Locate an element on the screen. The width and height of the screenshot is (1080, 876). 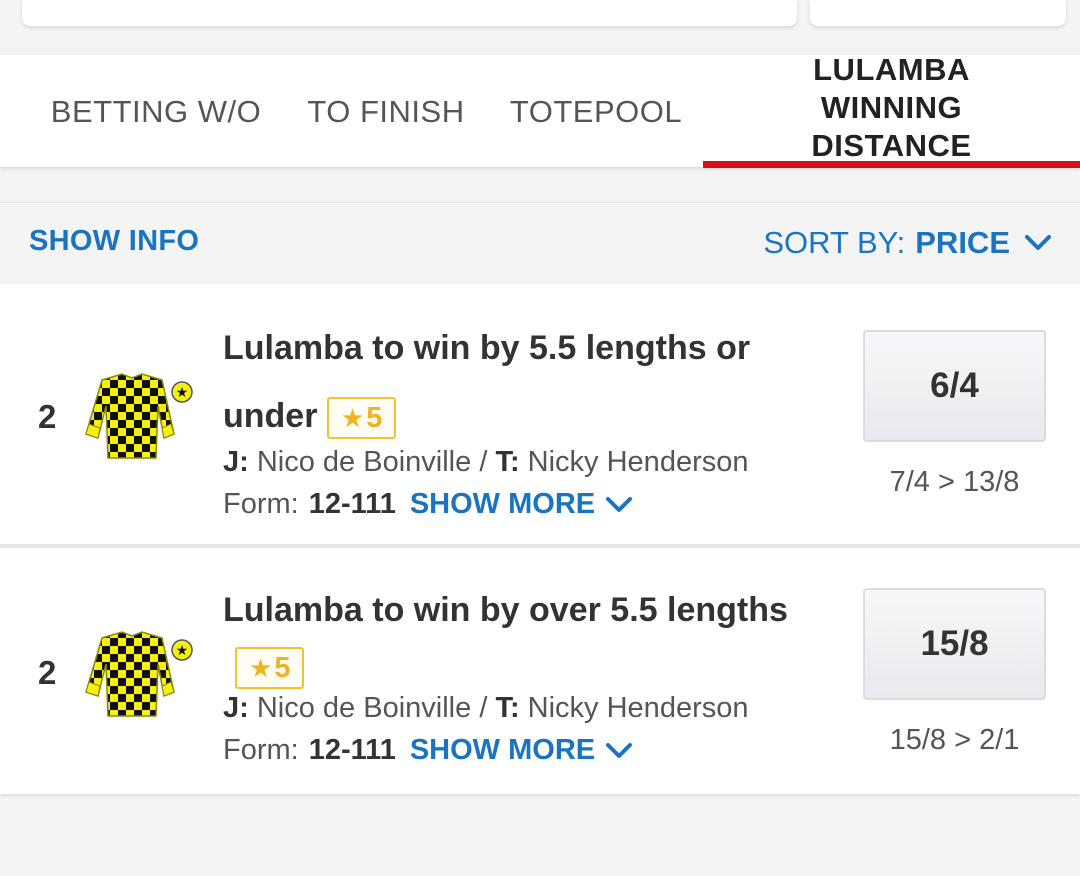
price-movement: 15/8 > 2/1 is located at coordinates (954, 740).